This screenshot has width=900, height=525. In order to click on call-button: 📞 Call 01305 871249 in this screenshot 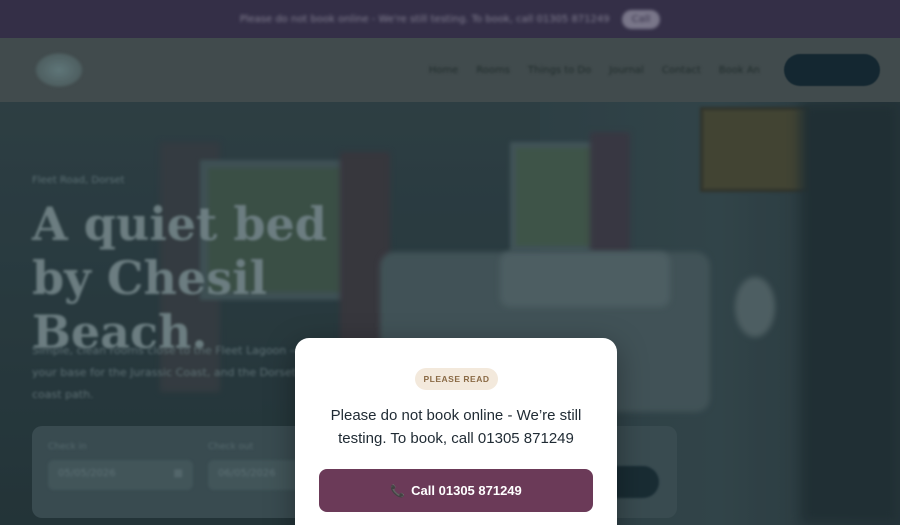, I will do `click(456, 490)`.